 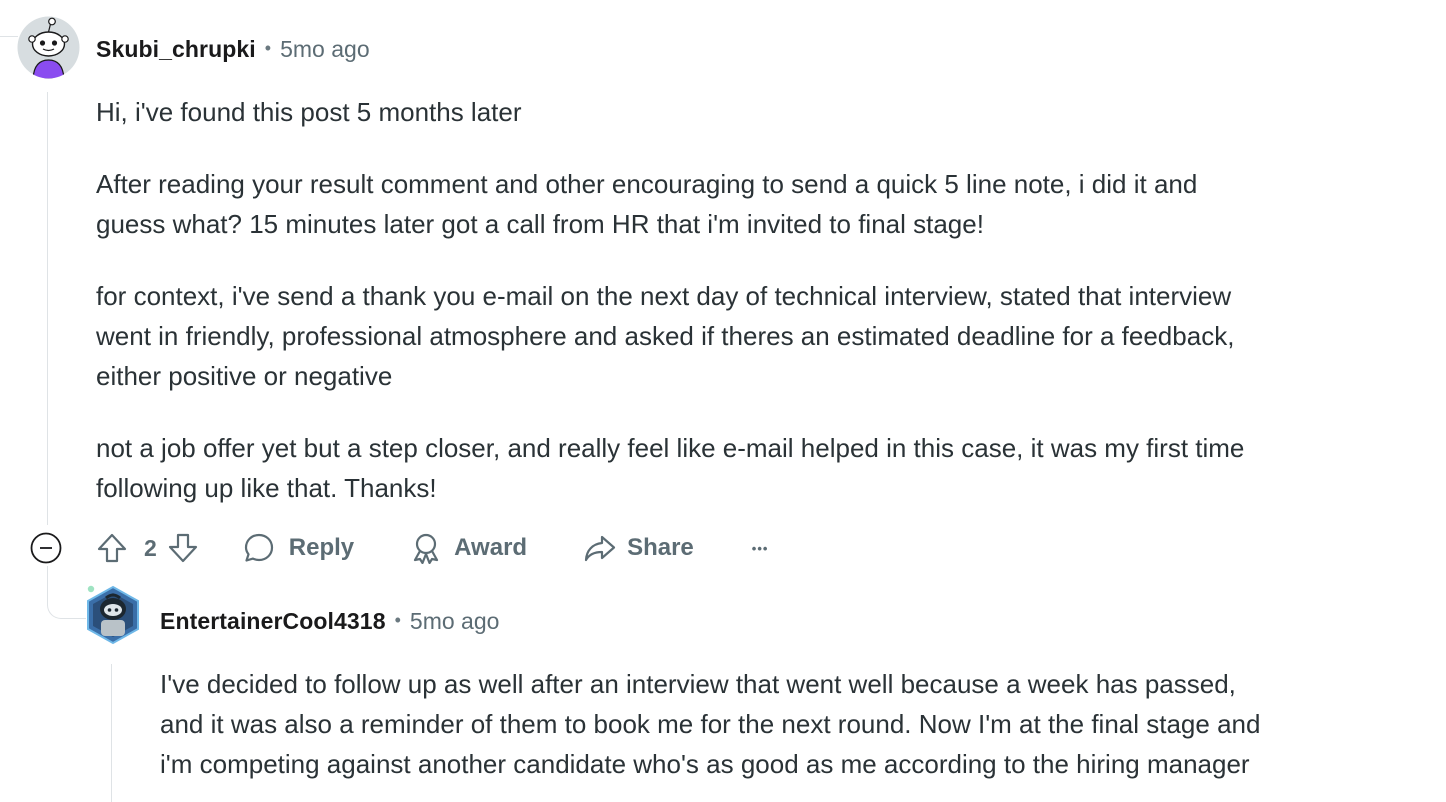 I want to click on share-label: Share, so click(x=660, y=547).